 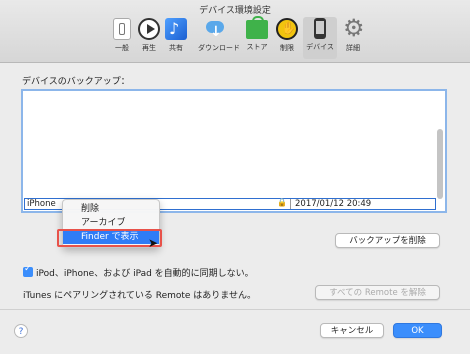 I want to click on gear-icon, so click(x=353, y=28).